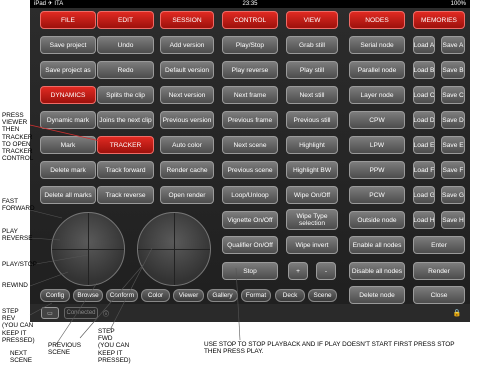  Describe the element at coordinates (18, 326) in the screenshot. I see `step-rev-annotation: STEP REV (YOU CAN KEEP IT PRESSED)` at that location.